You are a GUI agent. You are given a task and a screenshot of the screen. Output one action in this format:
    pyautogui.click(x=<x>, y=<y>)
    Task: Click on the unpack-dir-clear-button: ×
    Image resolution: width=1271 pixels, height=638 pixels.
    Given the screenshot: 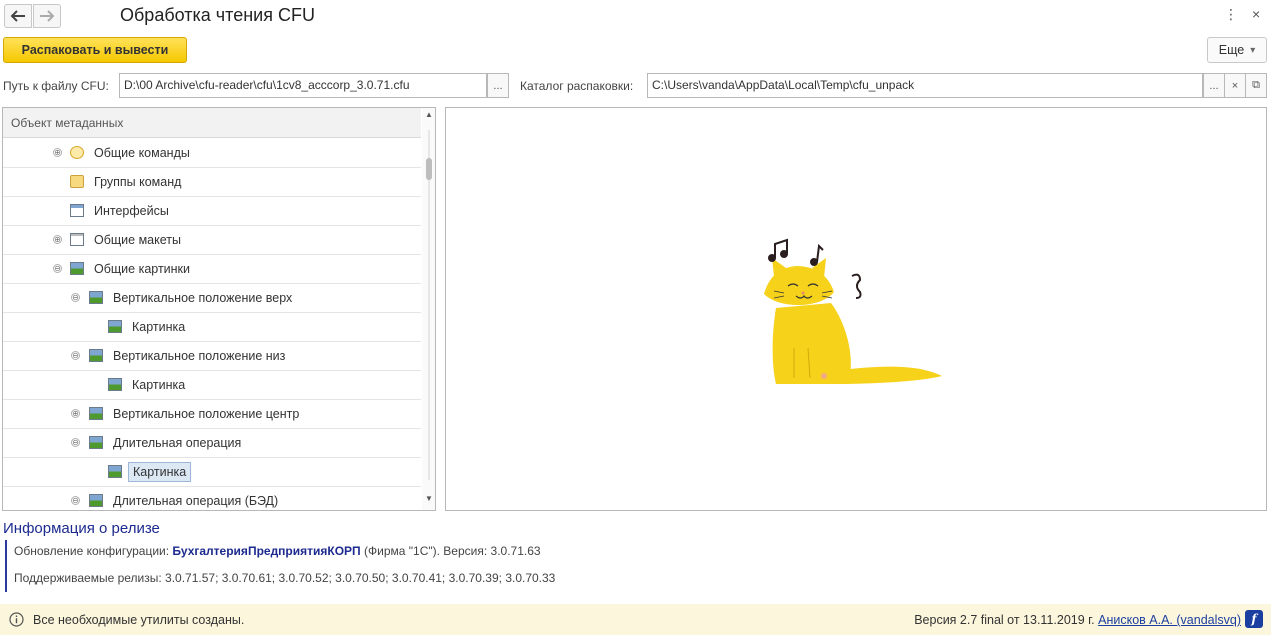 What is the action you would take?
    pyautogui.click(x=1235, y=85)
    